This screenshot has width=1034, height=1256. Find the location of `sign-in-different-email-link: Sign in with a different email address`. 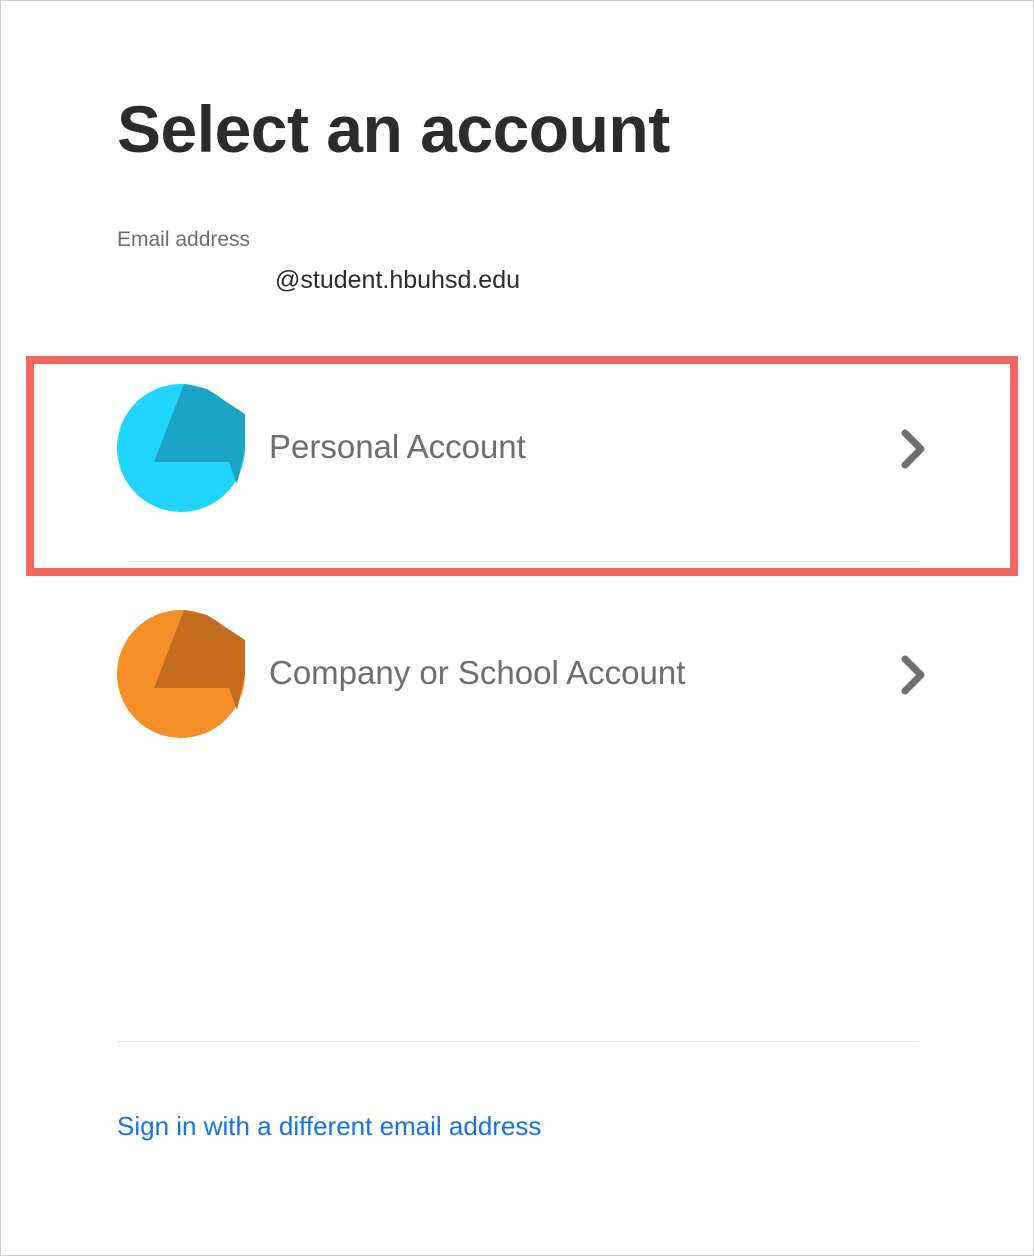

sign-in-different-email-link: Sign in with a different email address is located at coordinates (329, 1126).